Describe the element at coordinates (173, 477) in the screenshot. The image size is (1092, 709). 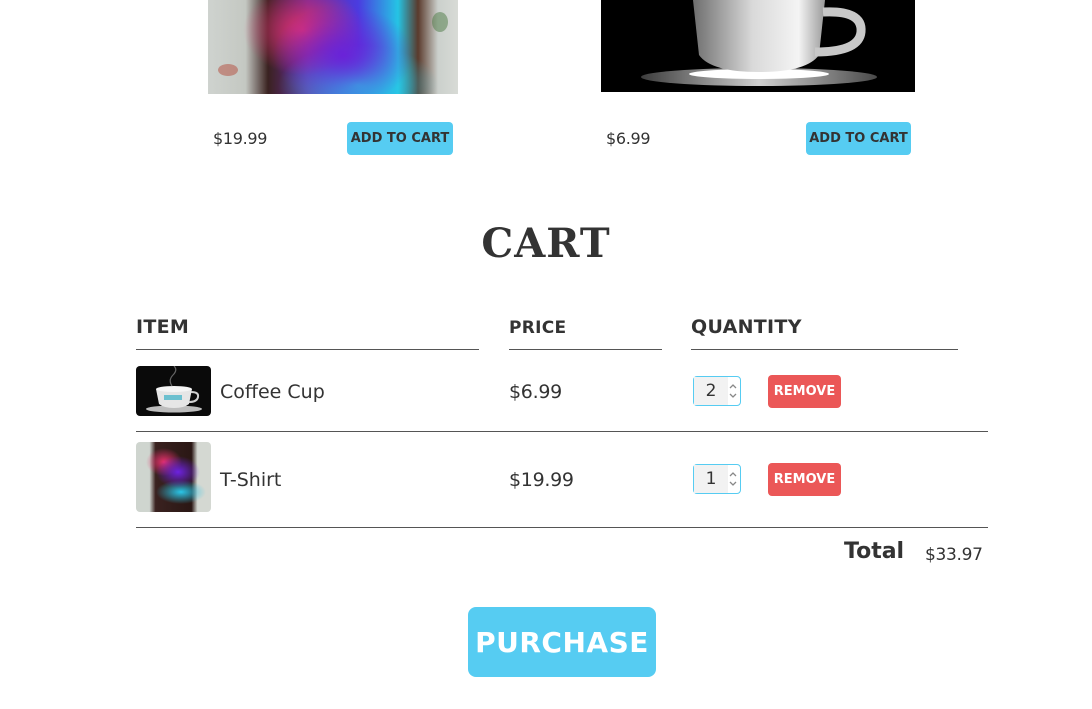
I see `tshirt-thumbnail` at that location.